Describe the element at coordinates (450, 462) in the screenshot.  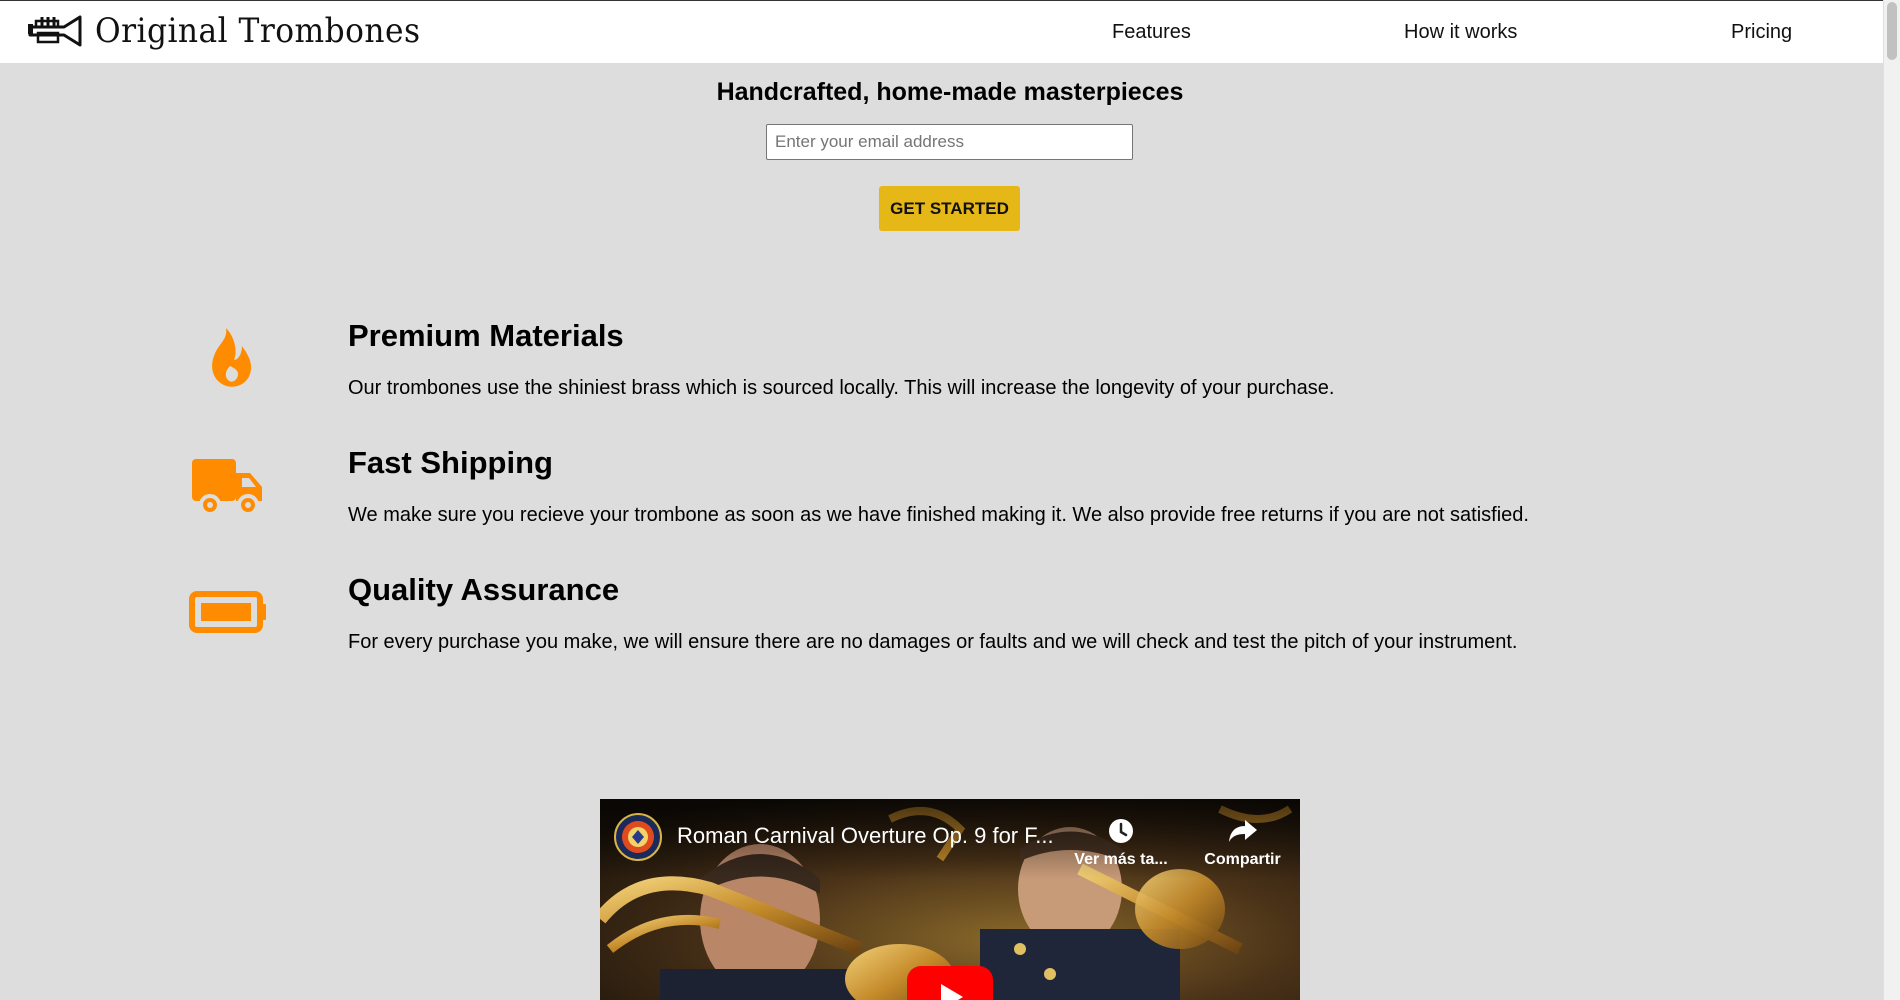
I see `feature-title: Fast Shipping` at that location.